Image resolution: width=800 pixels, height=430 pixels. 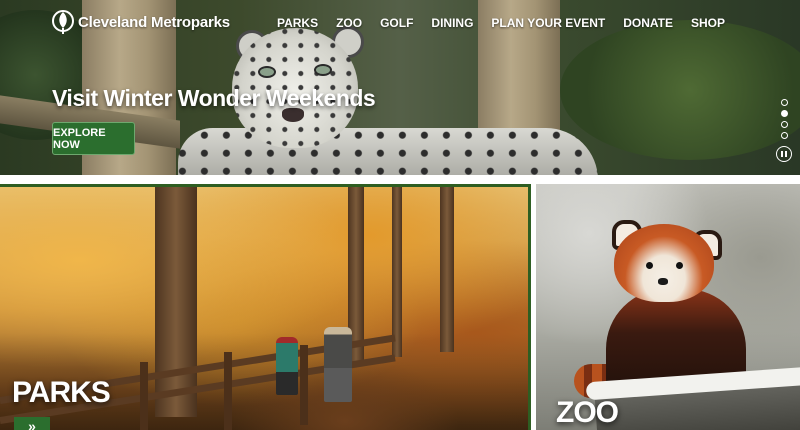 I want to click on carousel-dot-active, so click(x=784, y=113).